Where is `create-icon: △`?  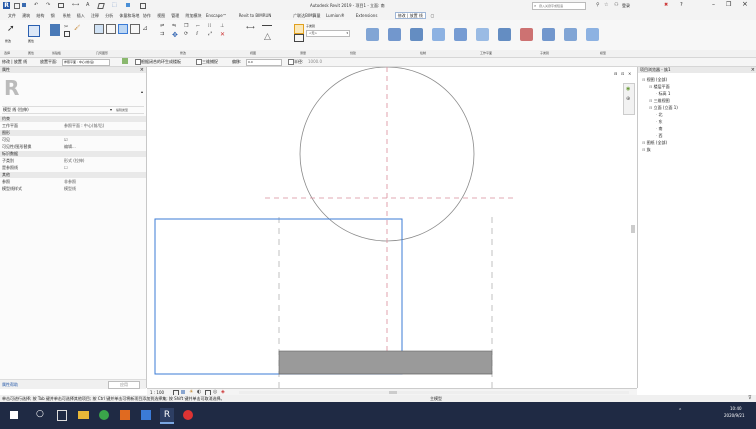 create-icon: △ is located at coordinates (267, 37).